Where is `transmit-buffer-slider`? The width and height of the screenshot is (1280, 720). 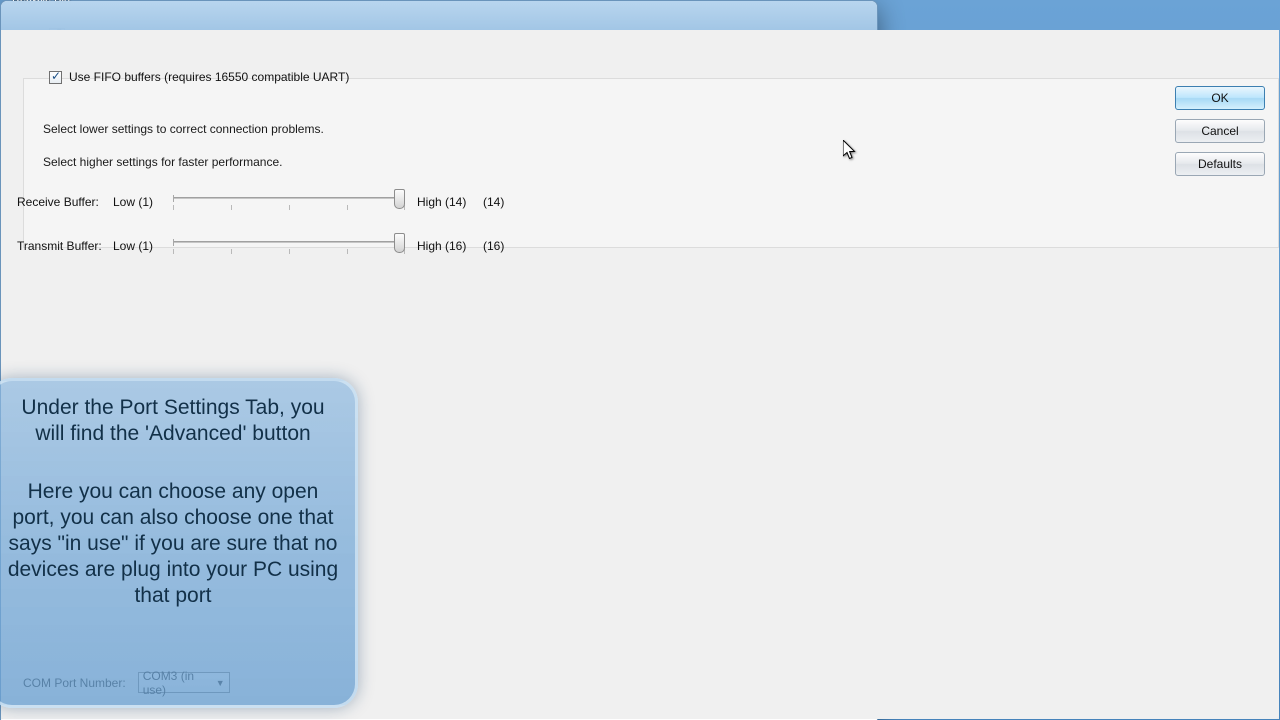 transmit-buffer-slider is located at coordinates (289, 246).